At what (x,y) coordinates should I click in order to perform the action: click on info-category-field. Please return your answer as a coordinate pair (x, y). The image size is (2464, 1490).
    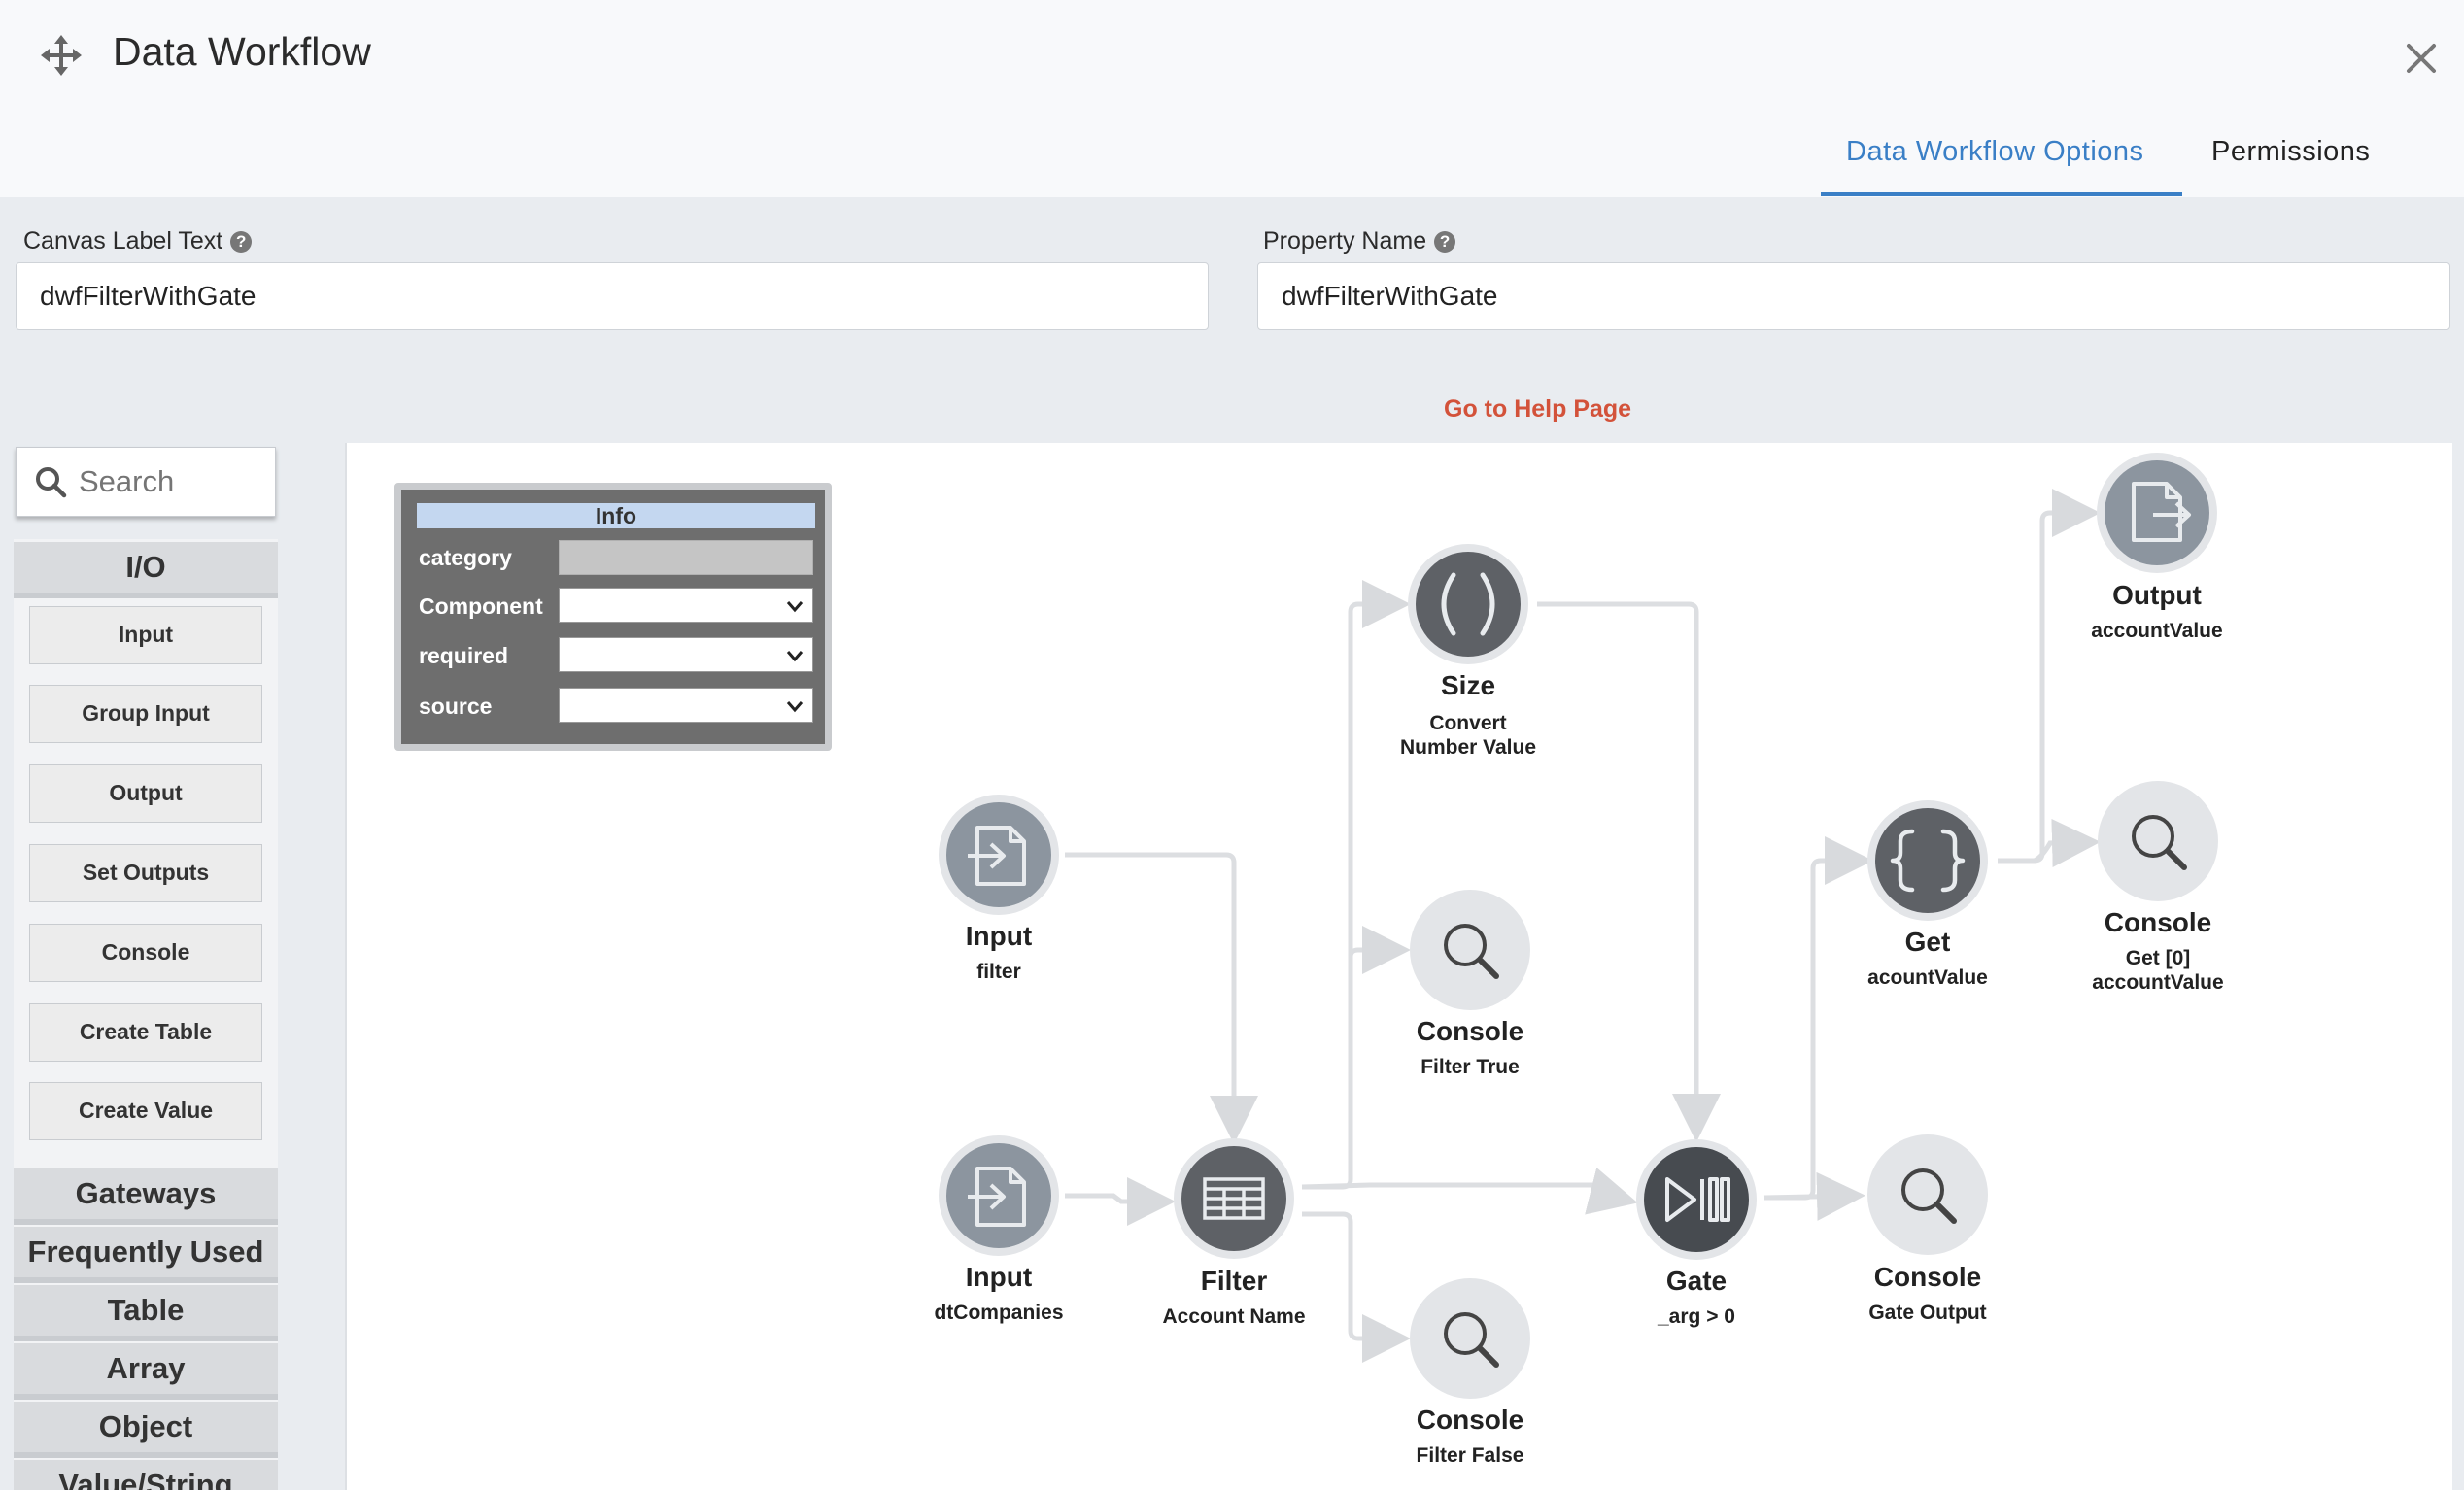
    Looking at the image, I should click on (686, 557).